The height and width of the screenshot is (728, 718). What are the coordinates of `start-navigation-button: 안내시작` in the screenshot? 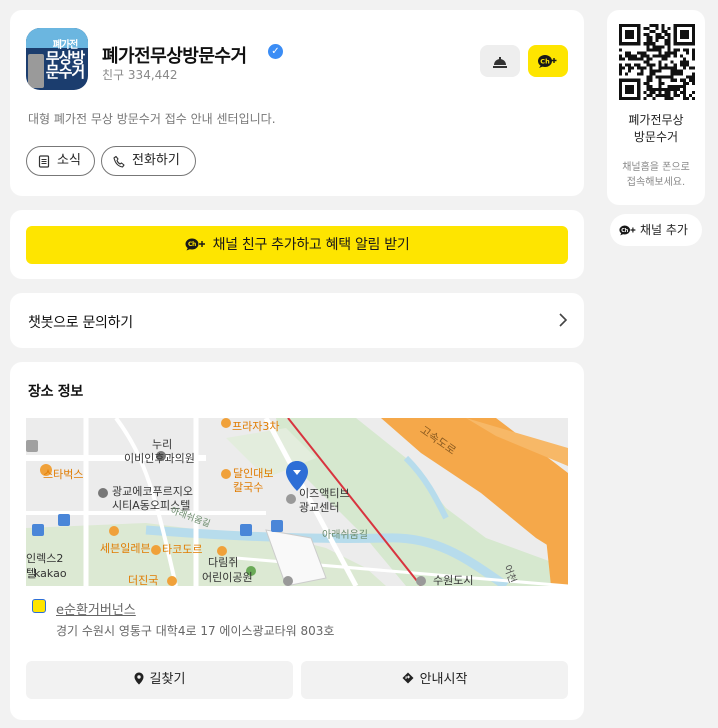 It's located at (434, 680).